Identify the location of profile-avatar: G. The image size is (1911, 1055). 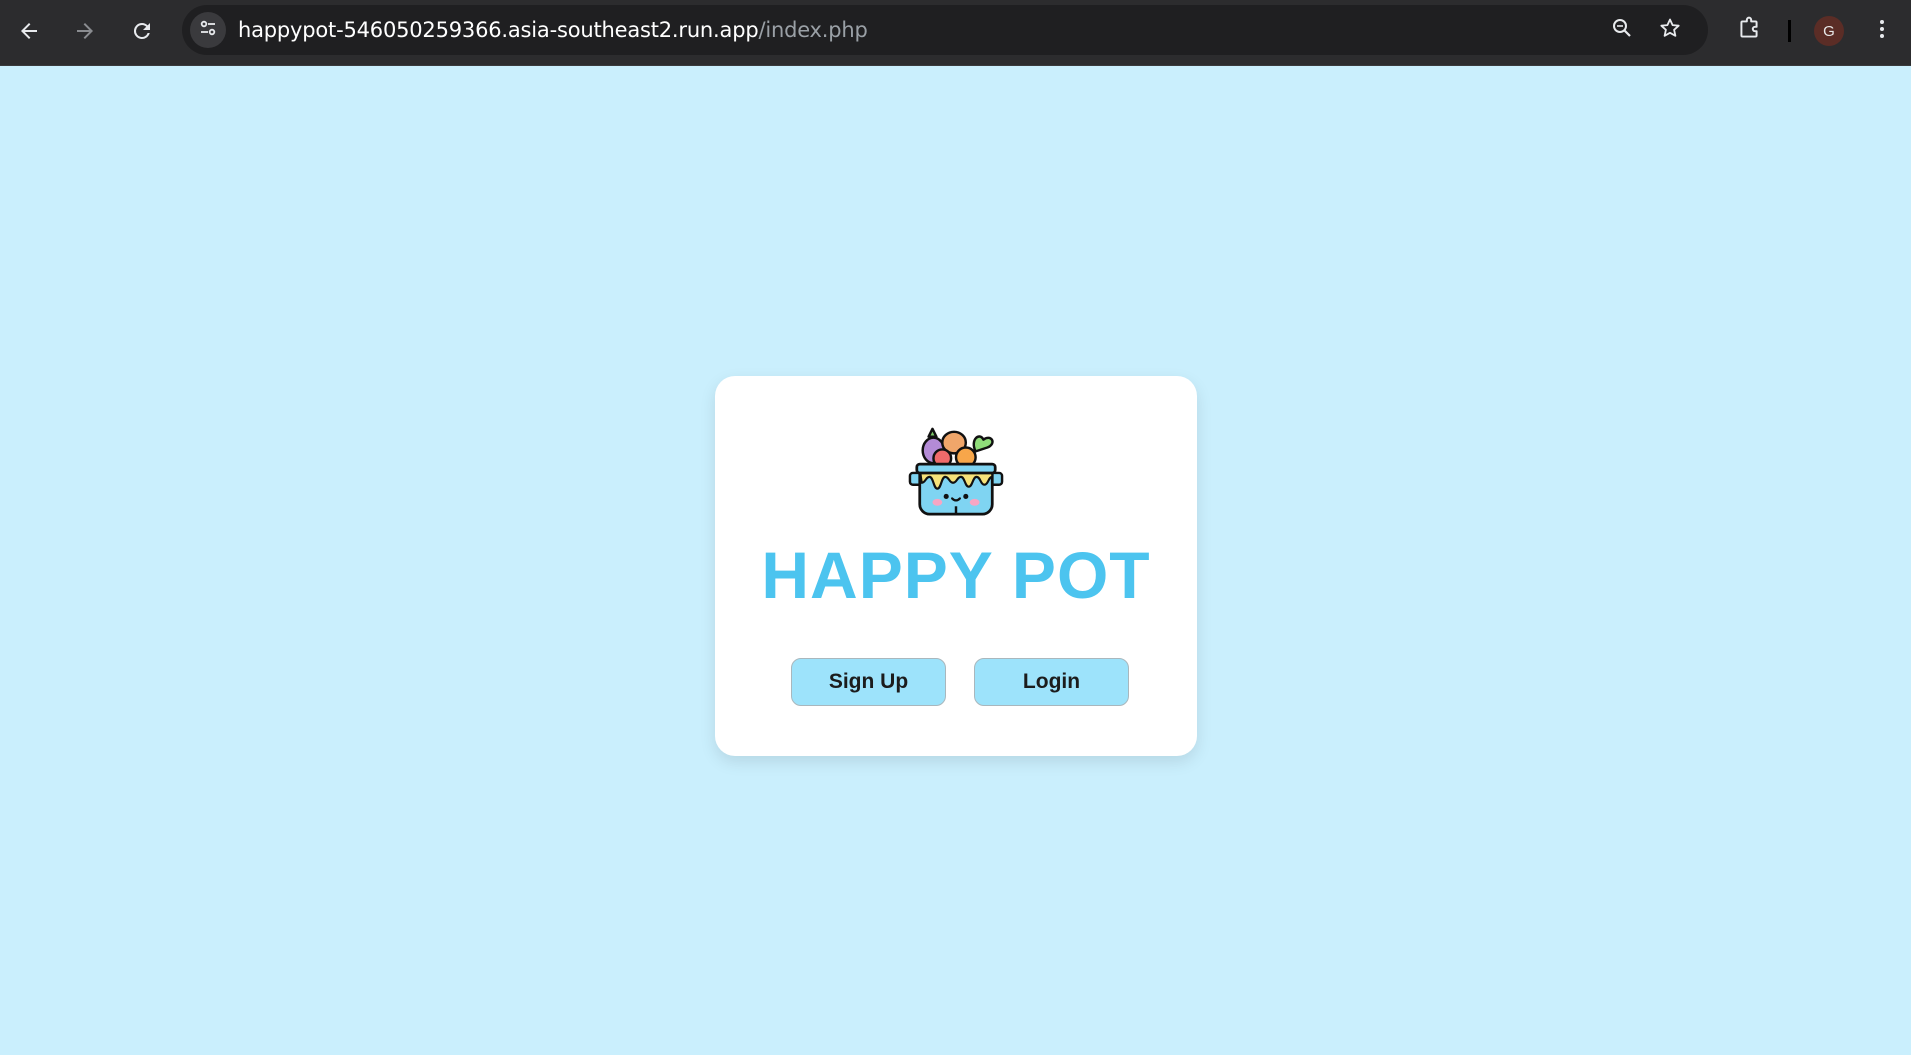
(1829, 31).